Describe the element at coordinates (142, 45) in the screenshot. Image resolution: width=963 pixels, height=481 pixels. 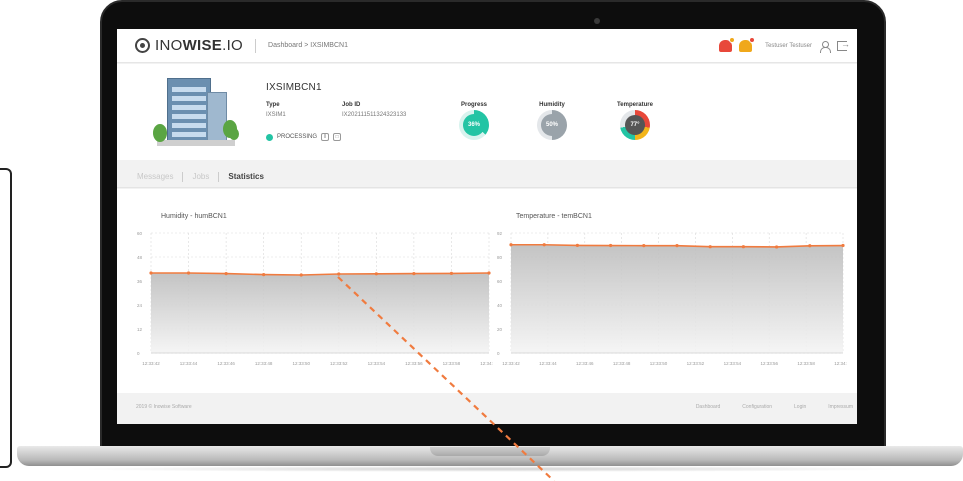
I see `logo-icon` at that location.